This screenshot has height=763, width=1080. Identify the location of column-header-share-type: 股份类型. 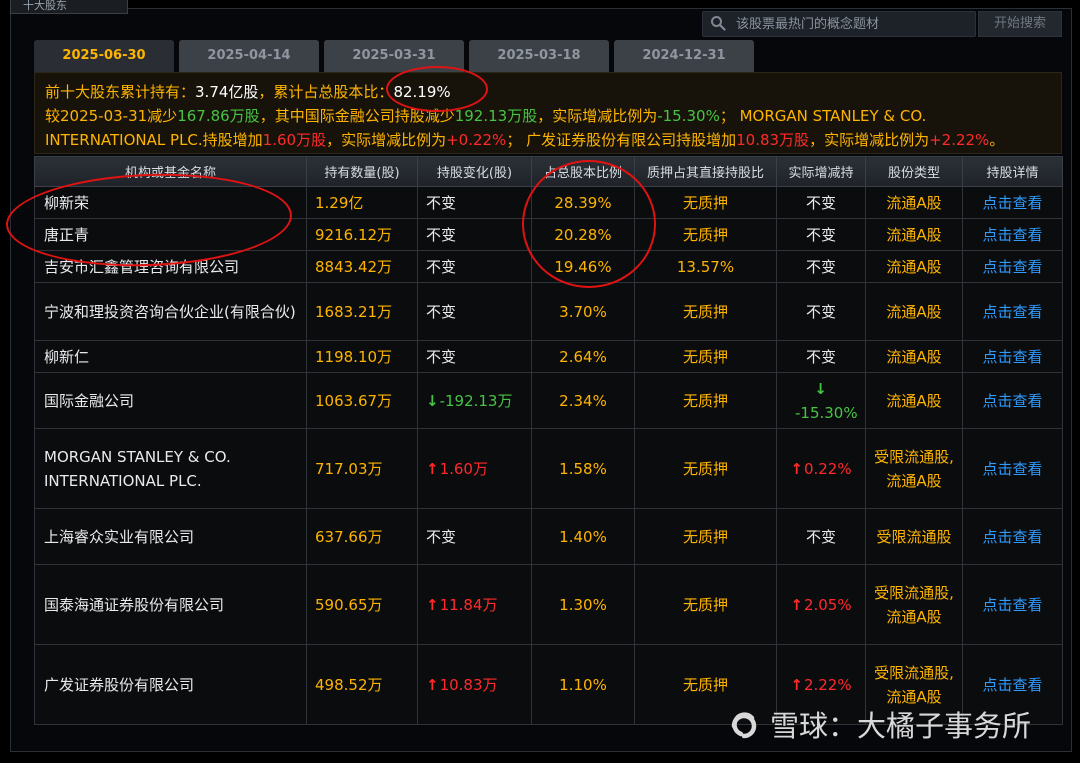
(914, 171).